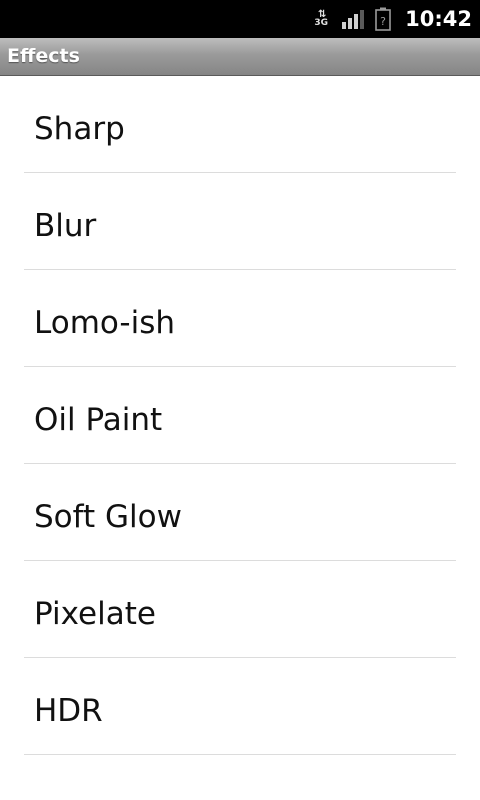 Image resolution: width=480 pixels, height=800 pixels. I want to click on list-item-label: Lomo-ish, so click(105, 323).